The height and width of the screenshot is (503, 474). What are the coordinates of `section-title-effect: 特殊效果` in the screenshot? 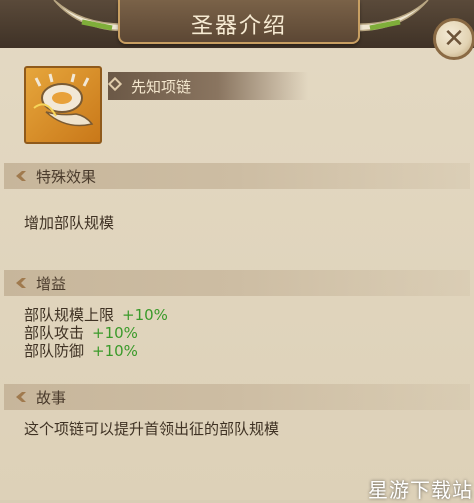 It's located at (66, 177).